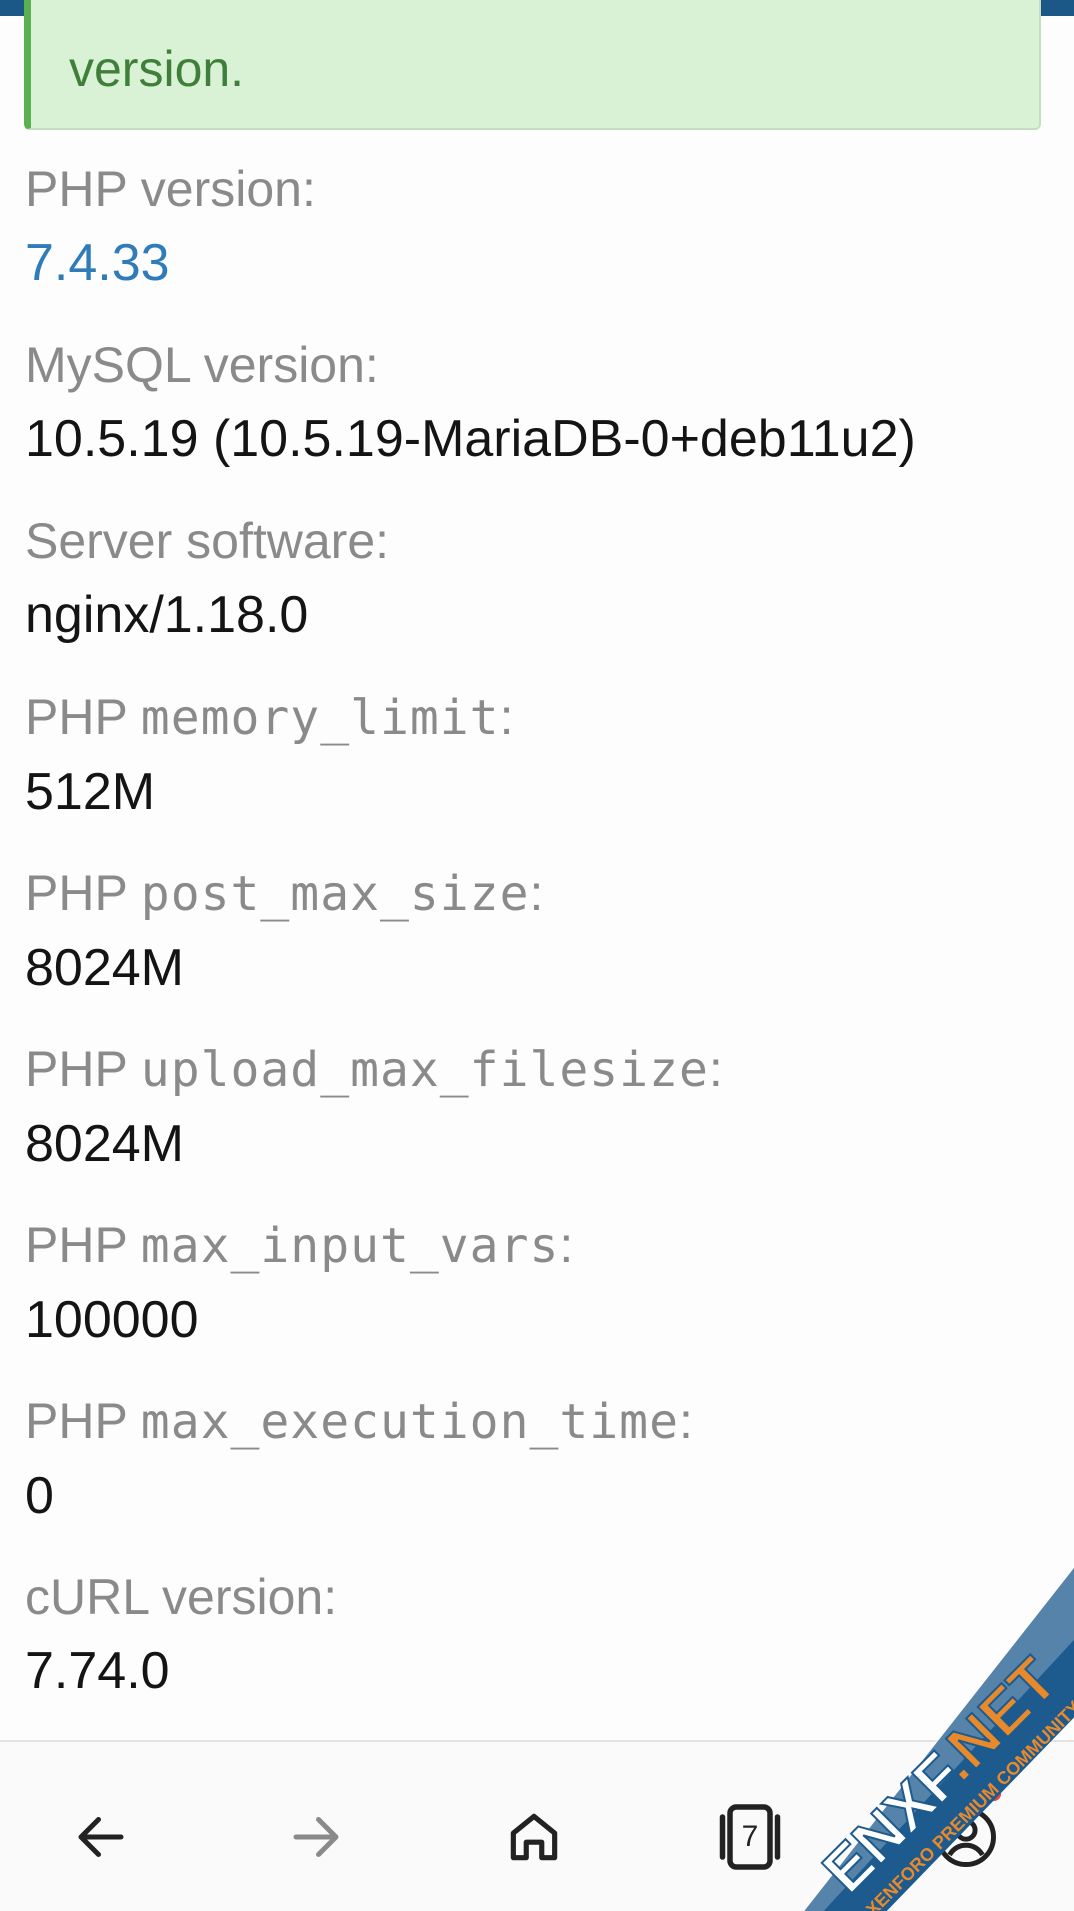  I want to click on arrow-left-icon, so click(101, 1837).